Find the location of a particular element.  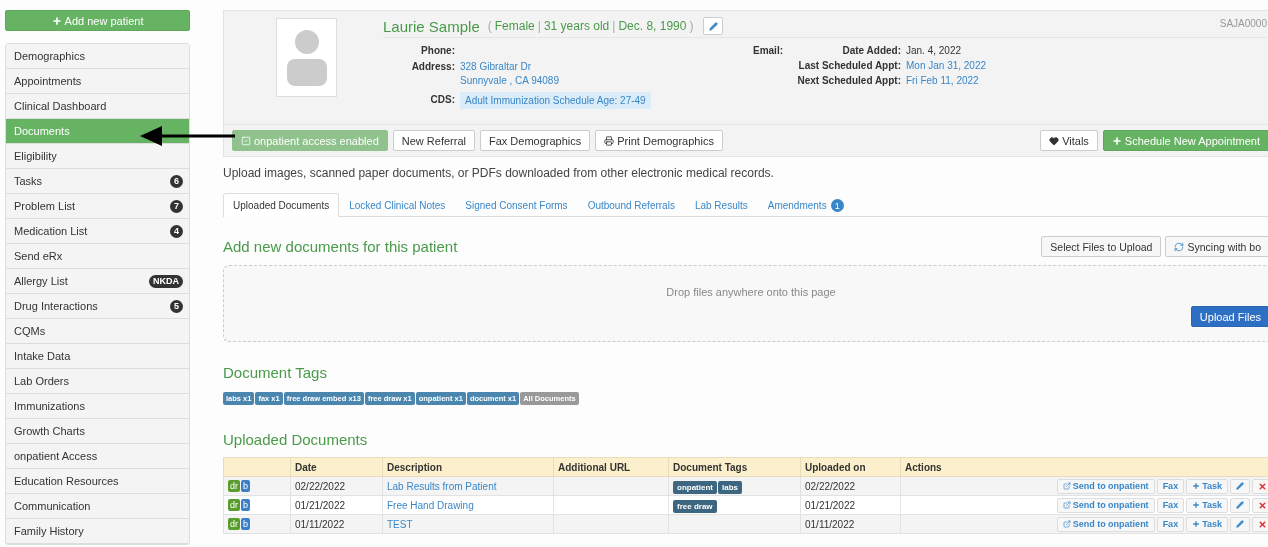

field-label: Next Scheduled Appt: is located at coordinates (848, 81).